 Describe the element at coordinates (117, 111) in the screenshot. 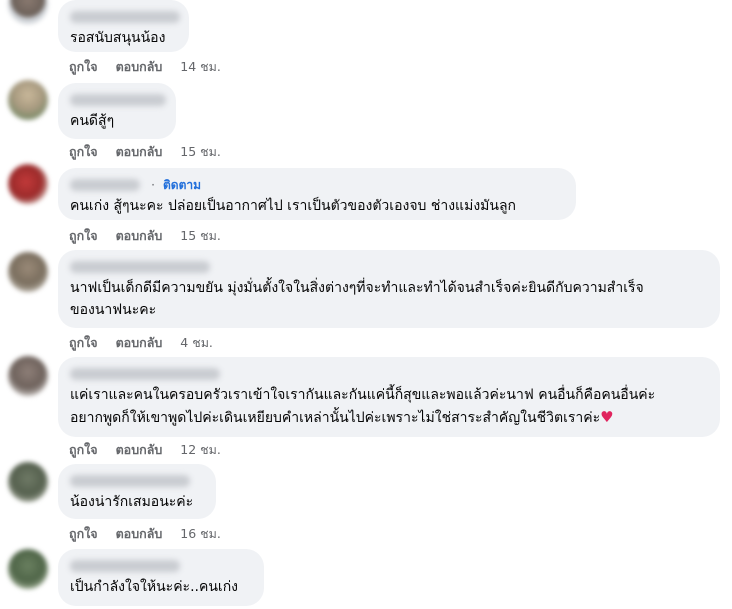

I see `comment-bubble: คนดีสู้ๆ` at that location.